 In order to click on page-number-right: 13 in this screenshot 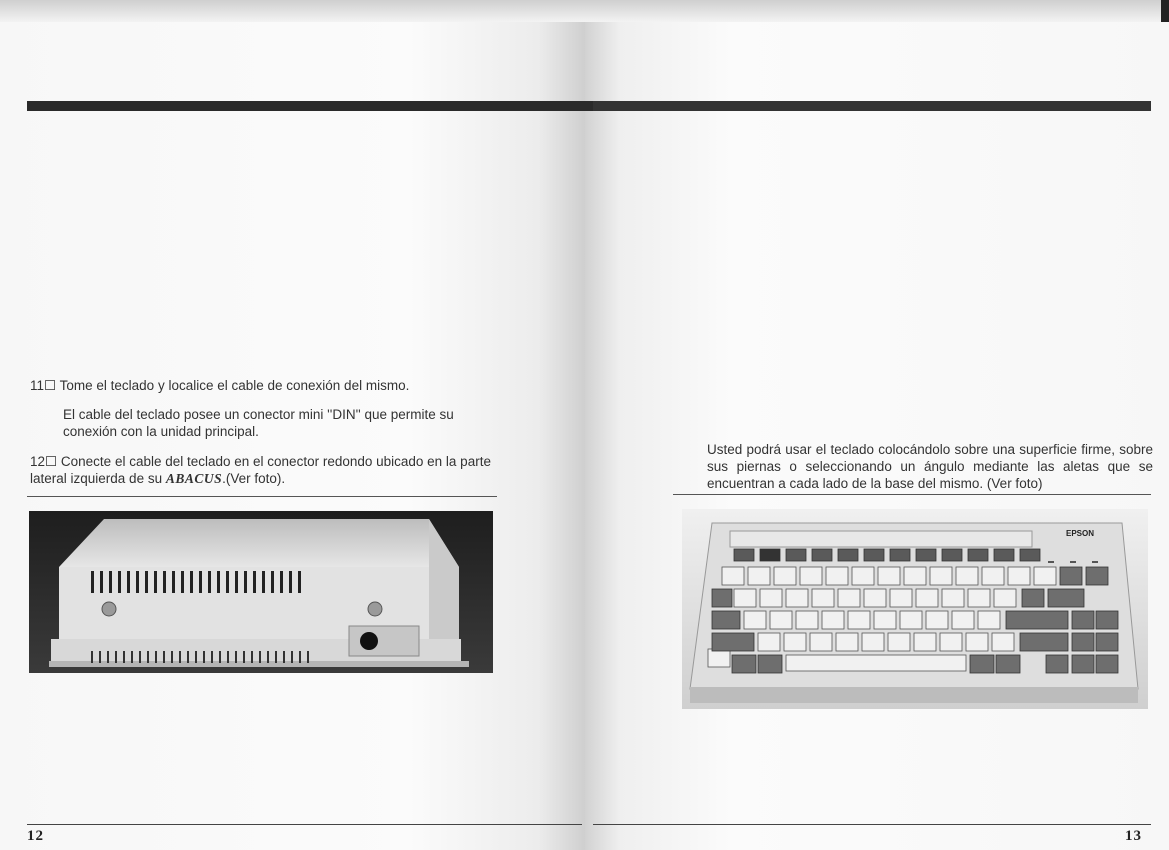, I will do `click(1133, 836)`.